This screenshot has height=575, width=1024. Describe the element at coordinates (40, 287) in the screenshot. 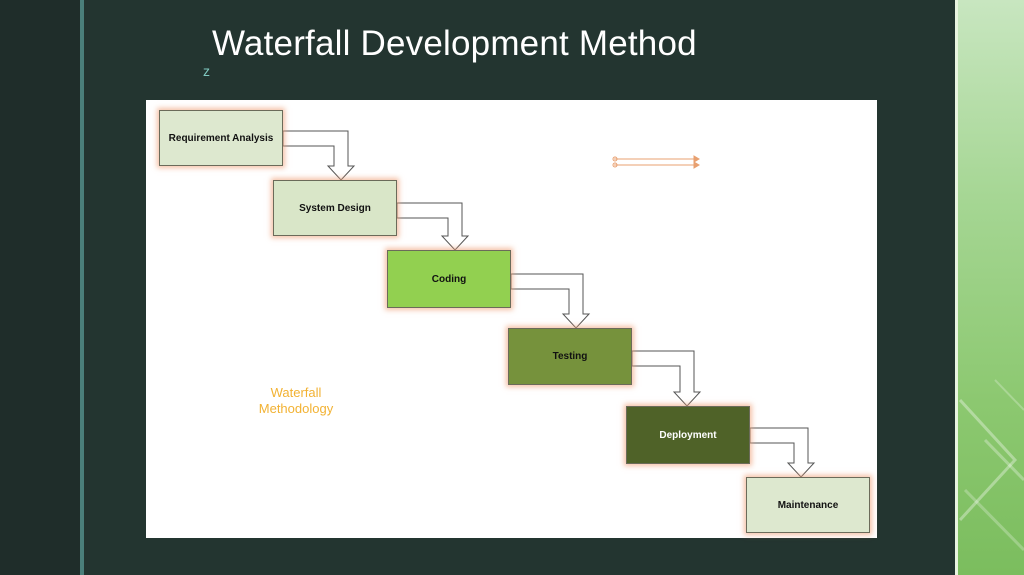

I see `left-side-panel` at that location.